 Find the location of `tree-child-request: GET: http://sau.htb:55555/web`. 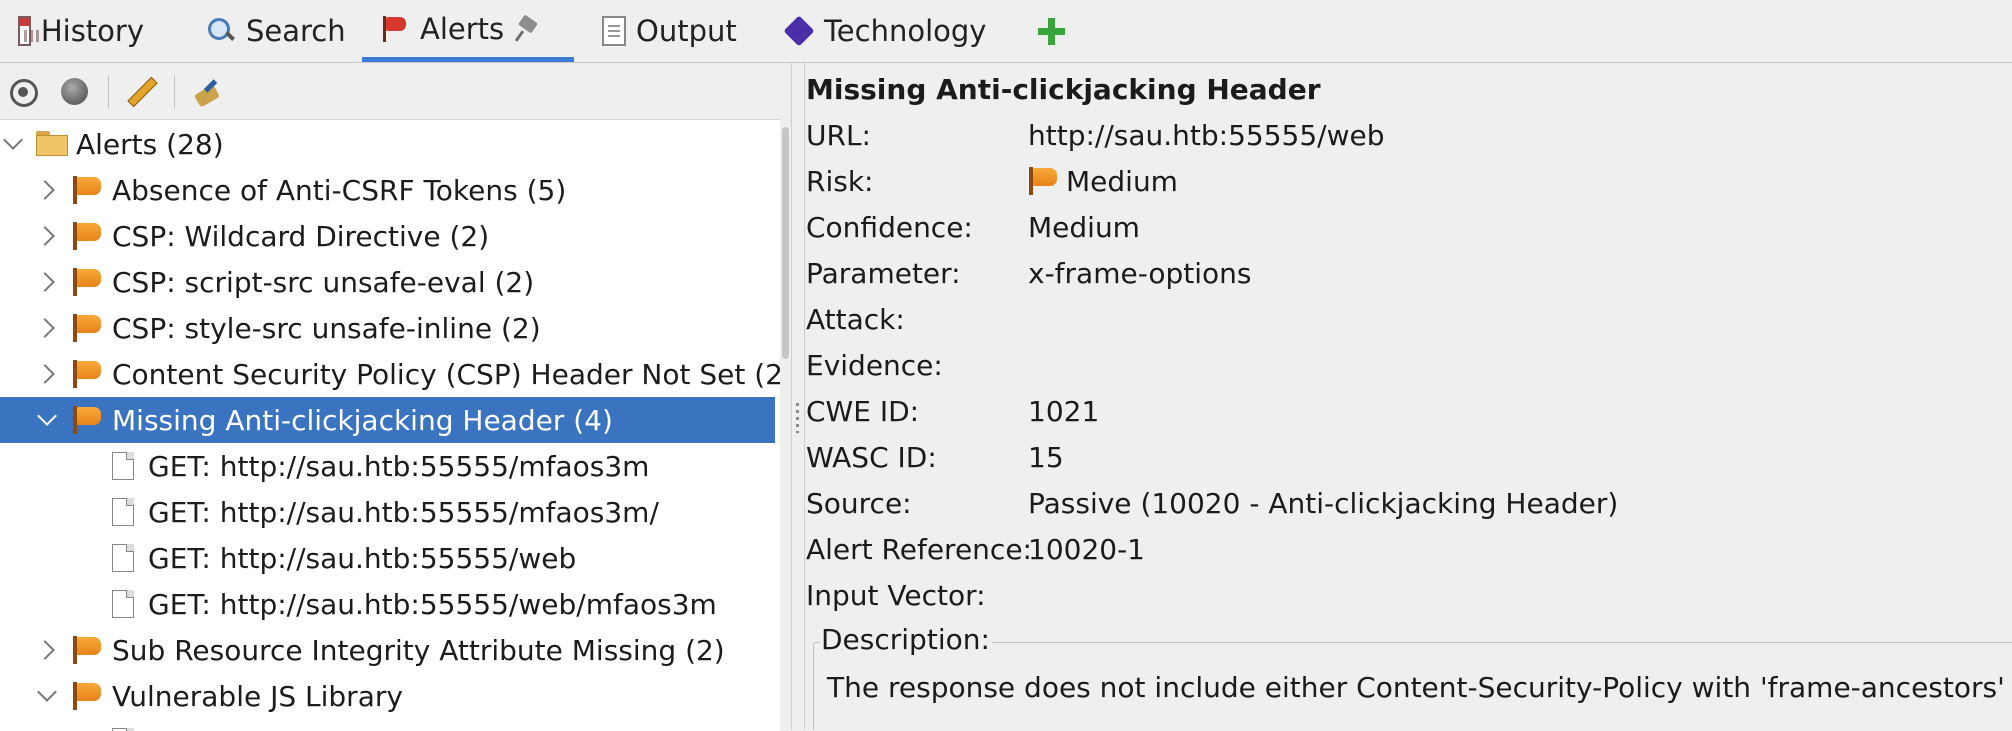

tree-child-request: GET: http://sau.htb:55555/web is located at coordinates (387, 558).